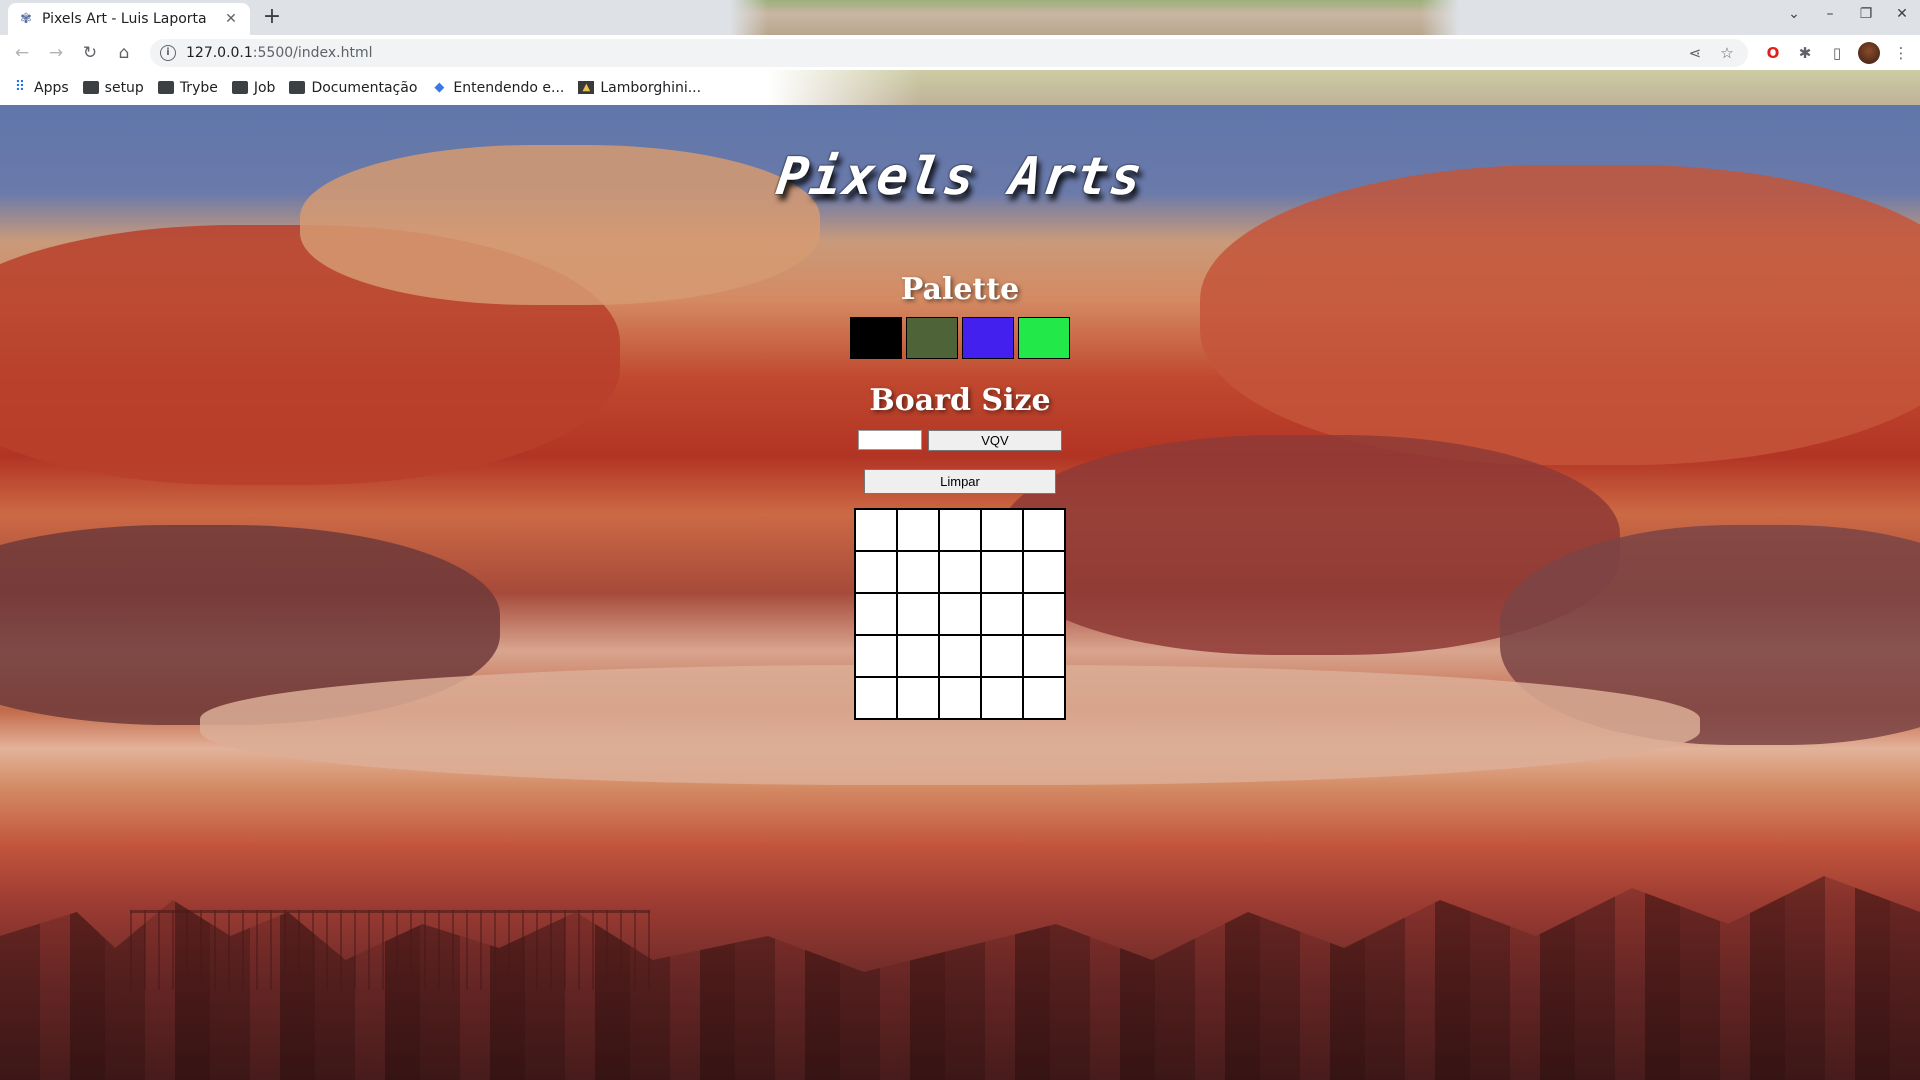 The height and width of the screenshot is (1080, 1920). Describe the element at coordinates (960, 289) in the screenshot. I see `palette-heading: Palette` at that location.